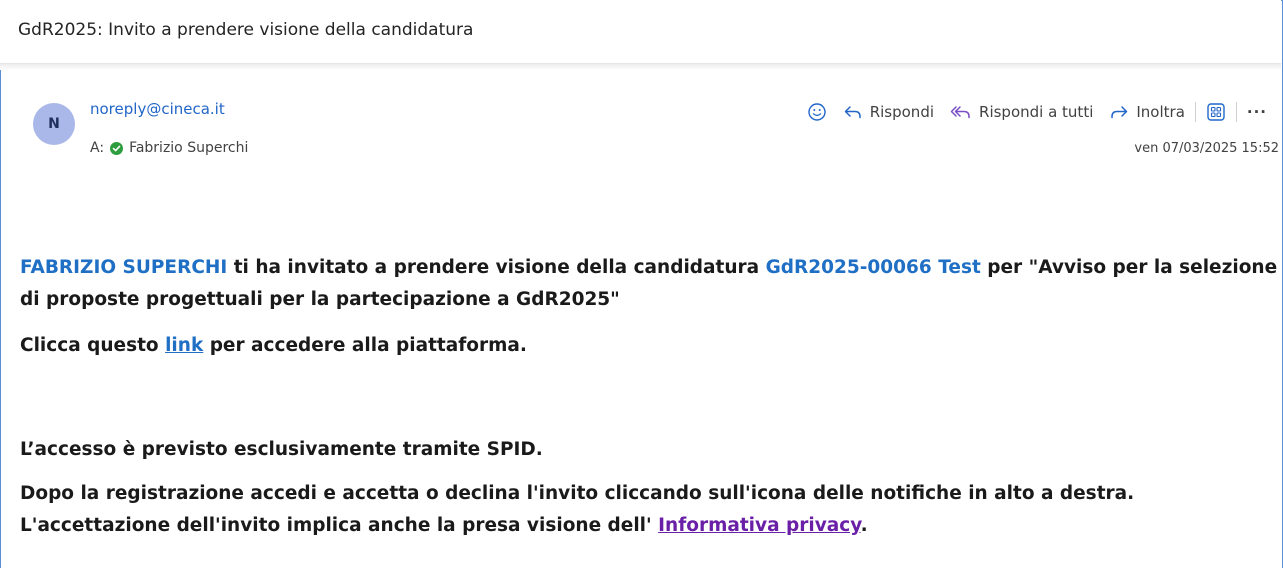 The height and width of the screenshot is (569, 1283). What do you see at coordinates (961, 112) in the screenshot?
I see `reply-all-icon` at bounding box center [961, 112].